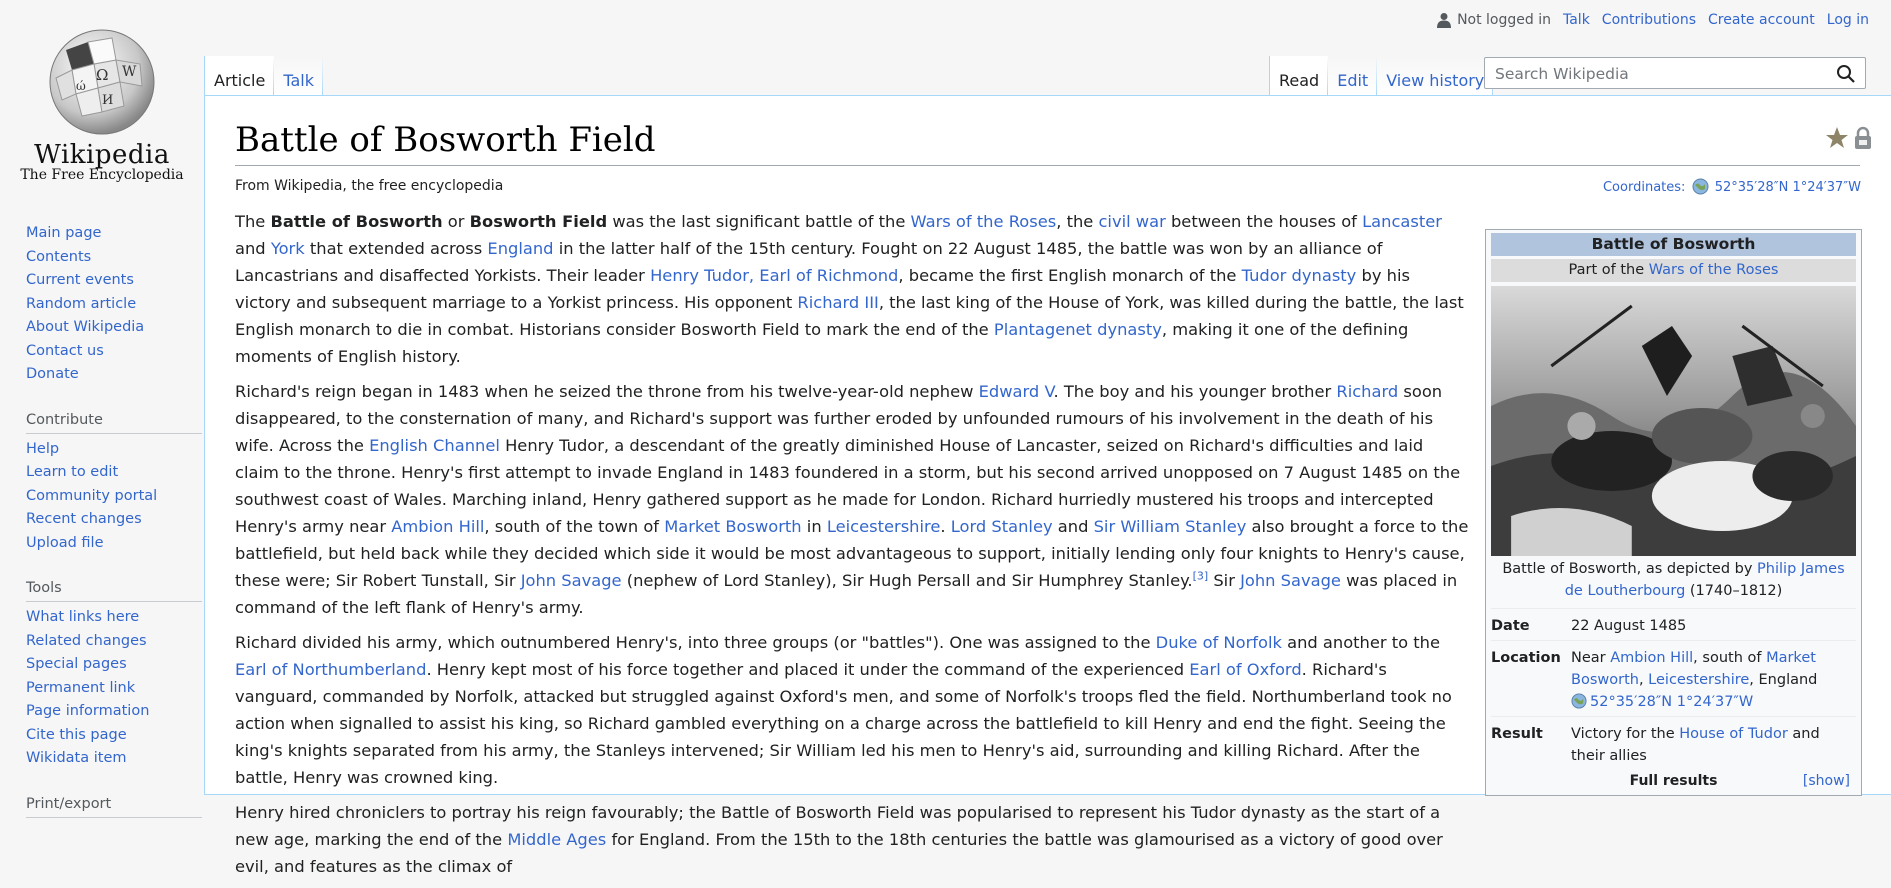 The height and width of the screenshot is (888, 1891). Describe the element at coordinates (80, 280) in the screenshot. I see `sidebar-item-current-events: Current events` at that location.